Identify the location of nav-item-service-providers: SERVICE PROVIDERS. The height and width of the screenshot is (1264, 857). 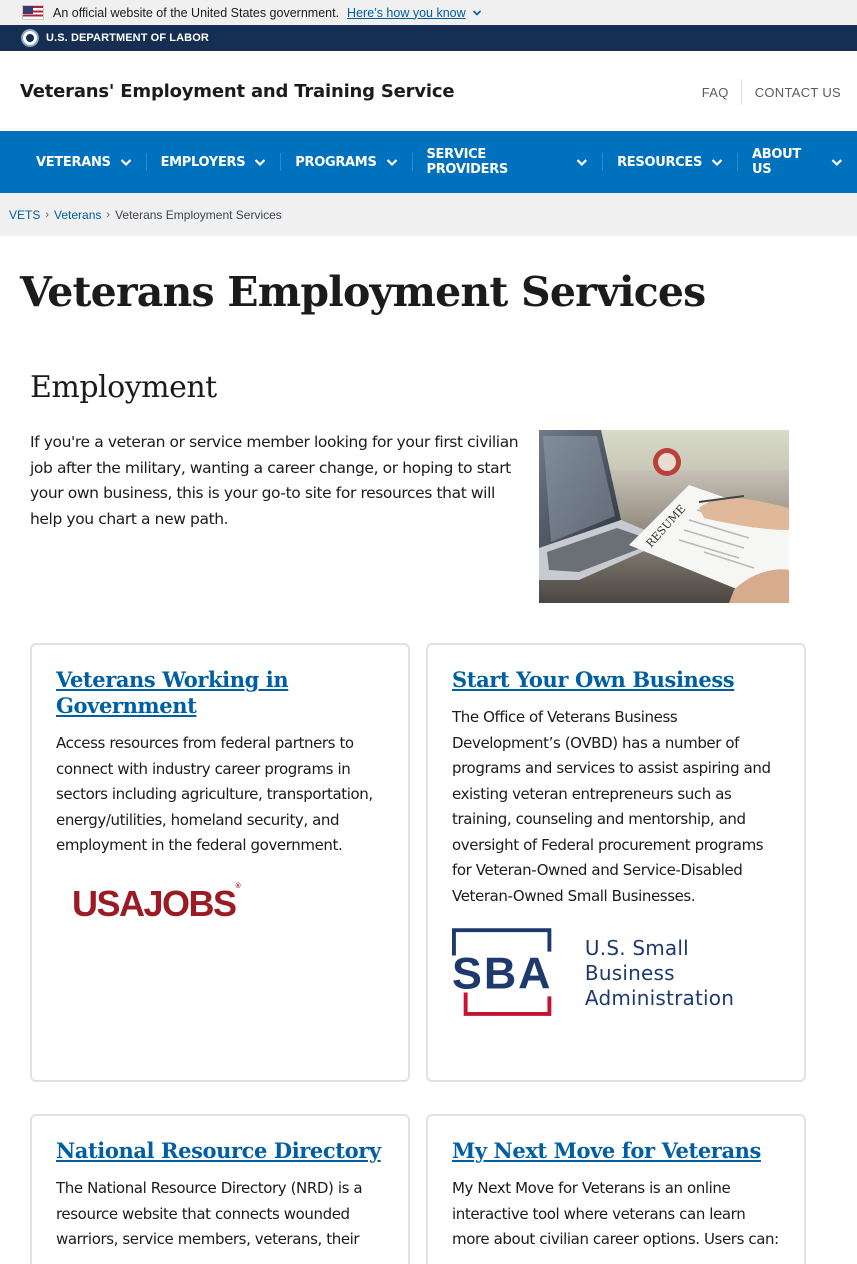
(507, 162).